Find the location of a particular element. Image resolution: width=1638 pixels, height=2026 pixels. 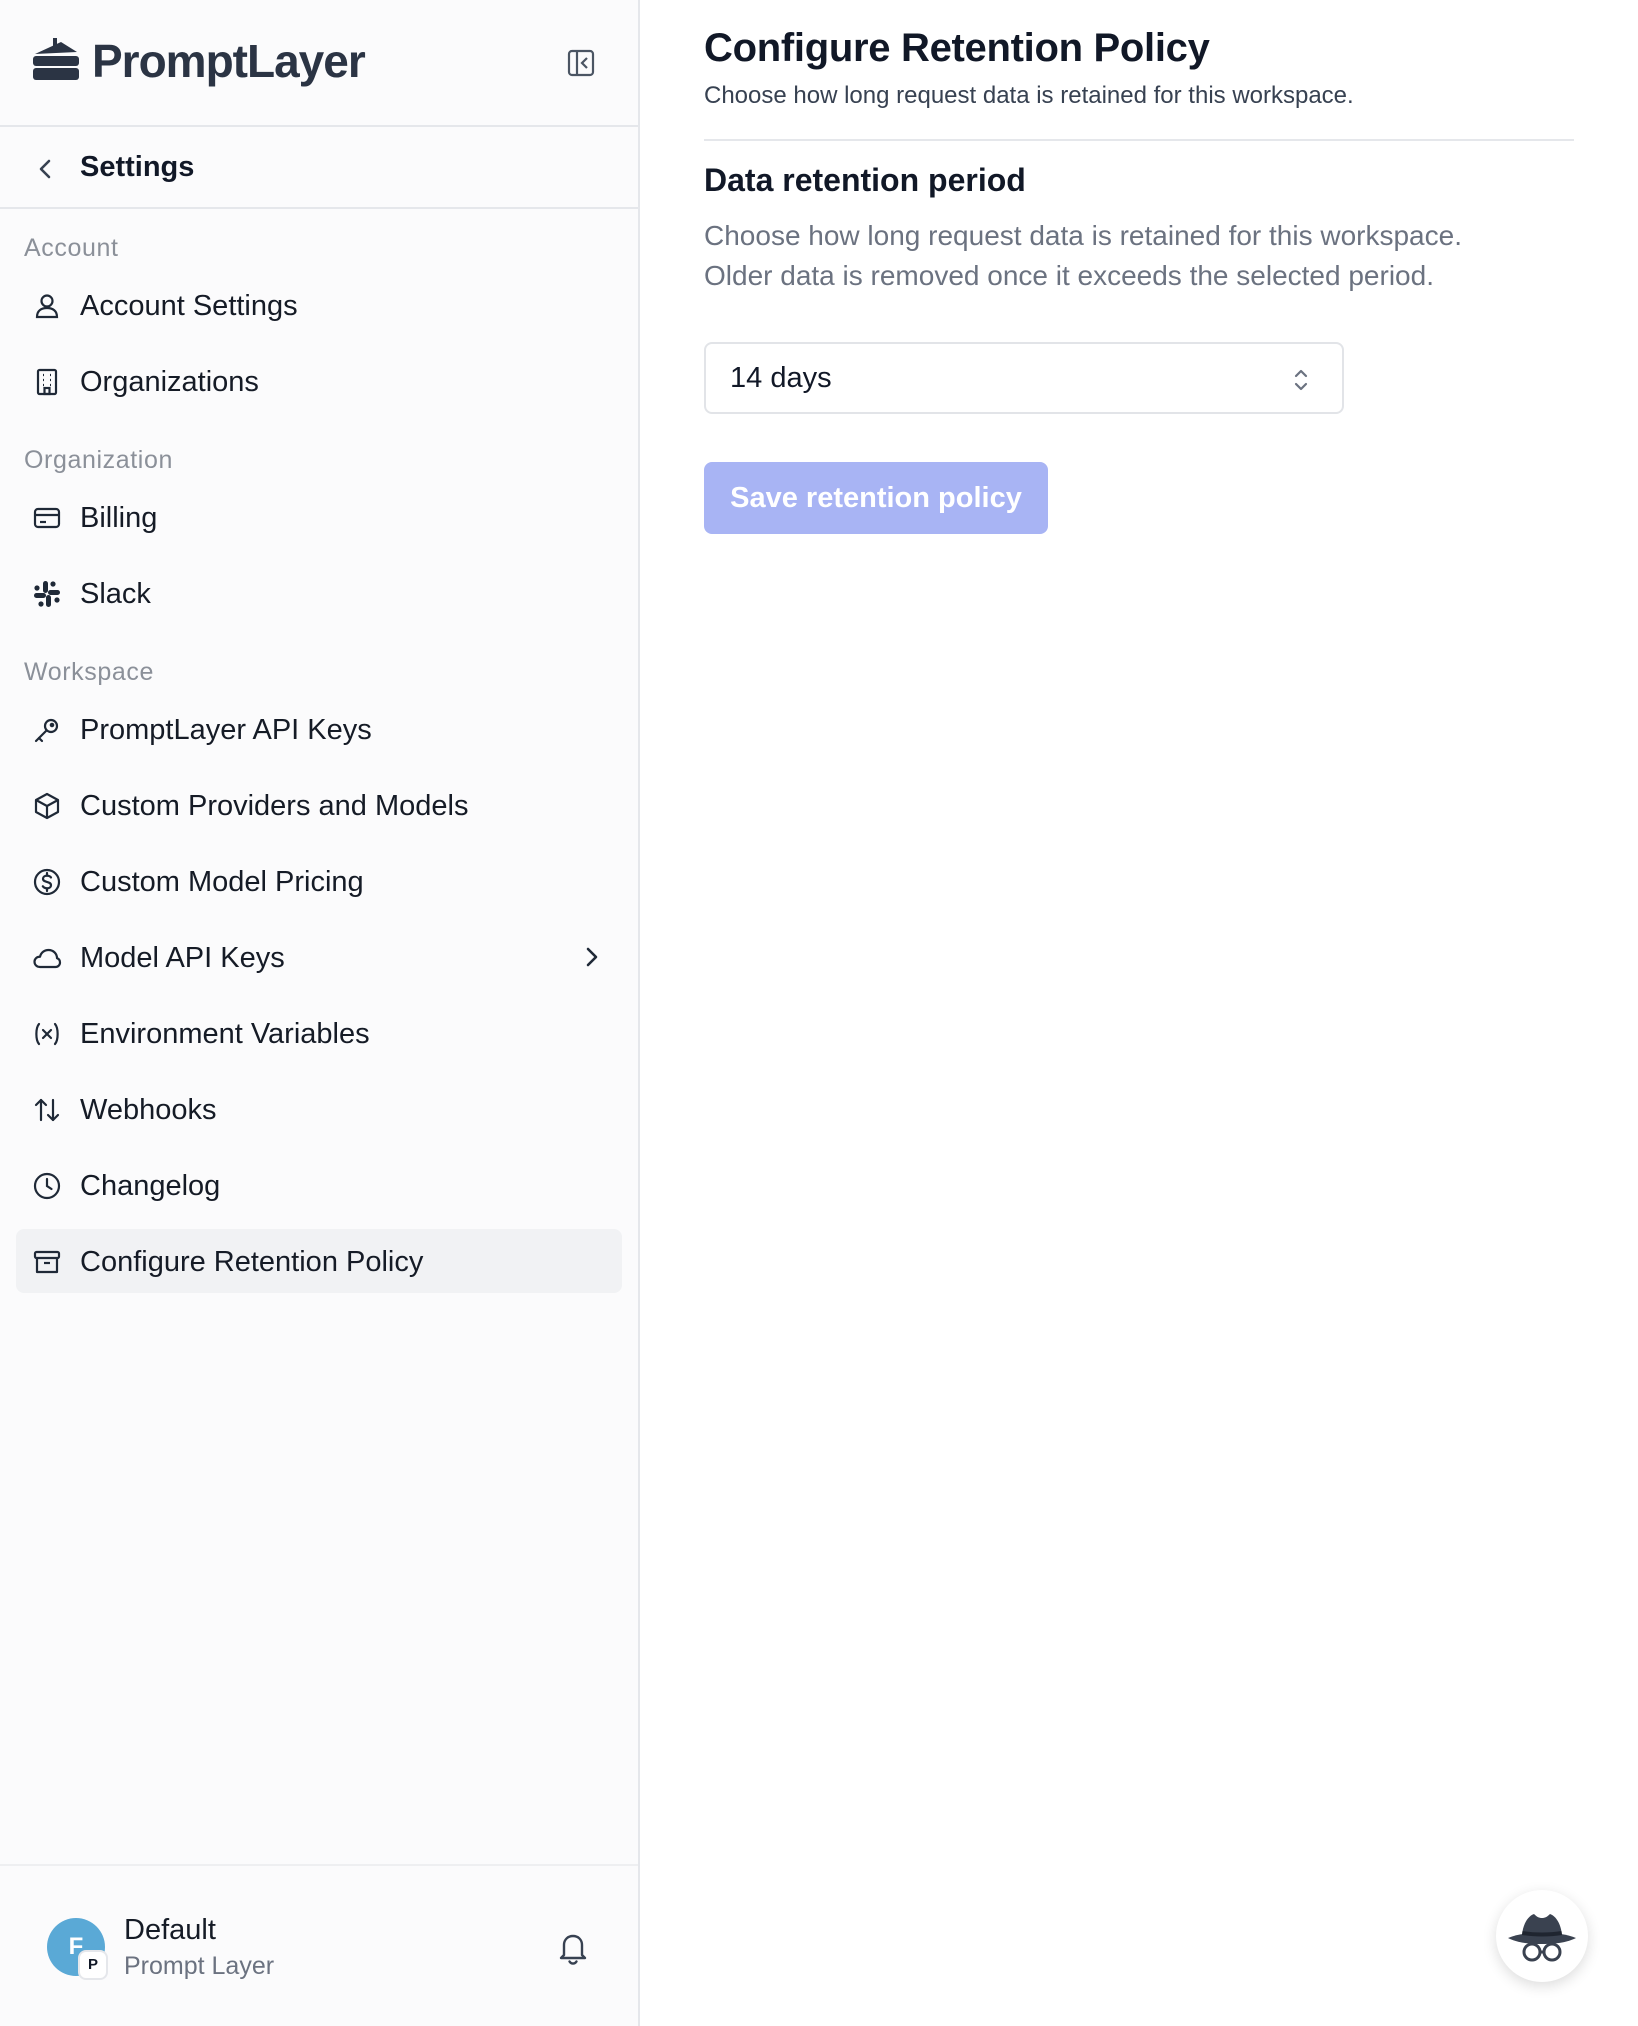

sidebar-collapse-icon is located at coordinates (581, 63).